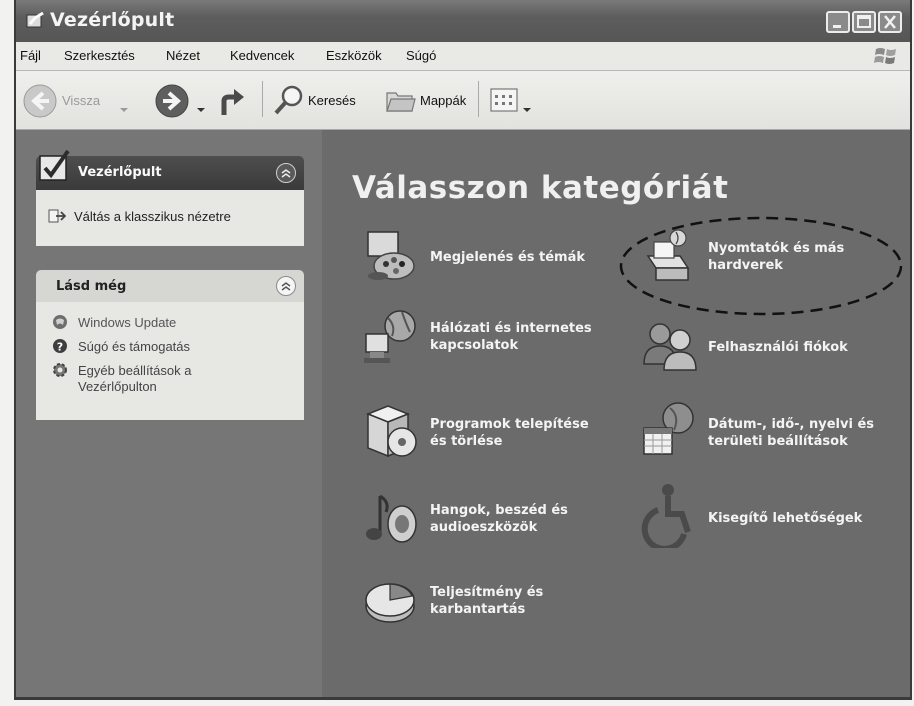 This screenshot has width=914, height=706. I want to click on category-label-line2: területi beállítások, so click(778, 441).